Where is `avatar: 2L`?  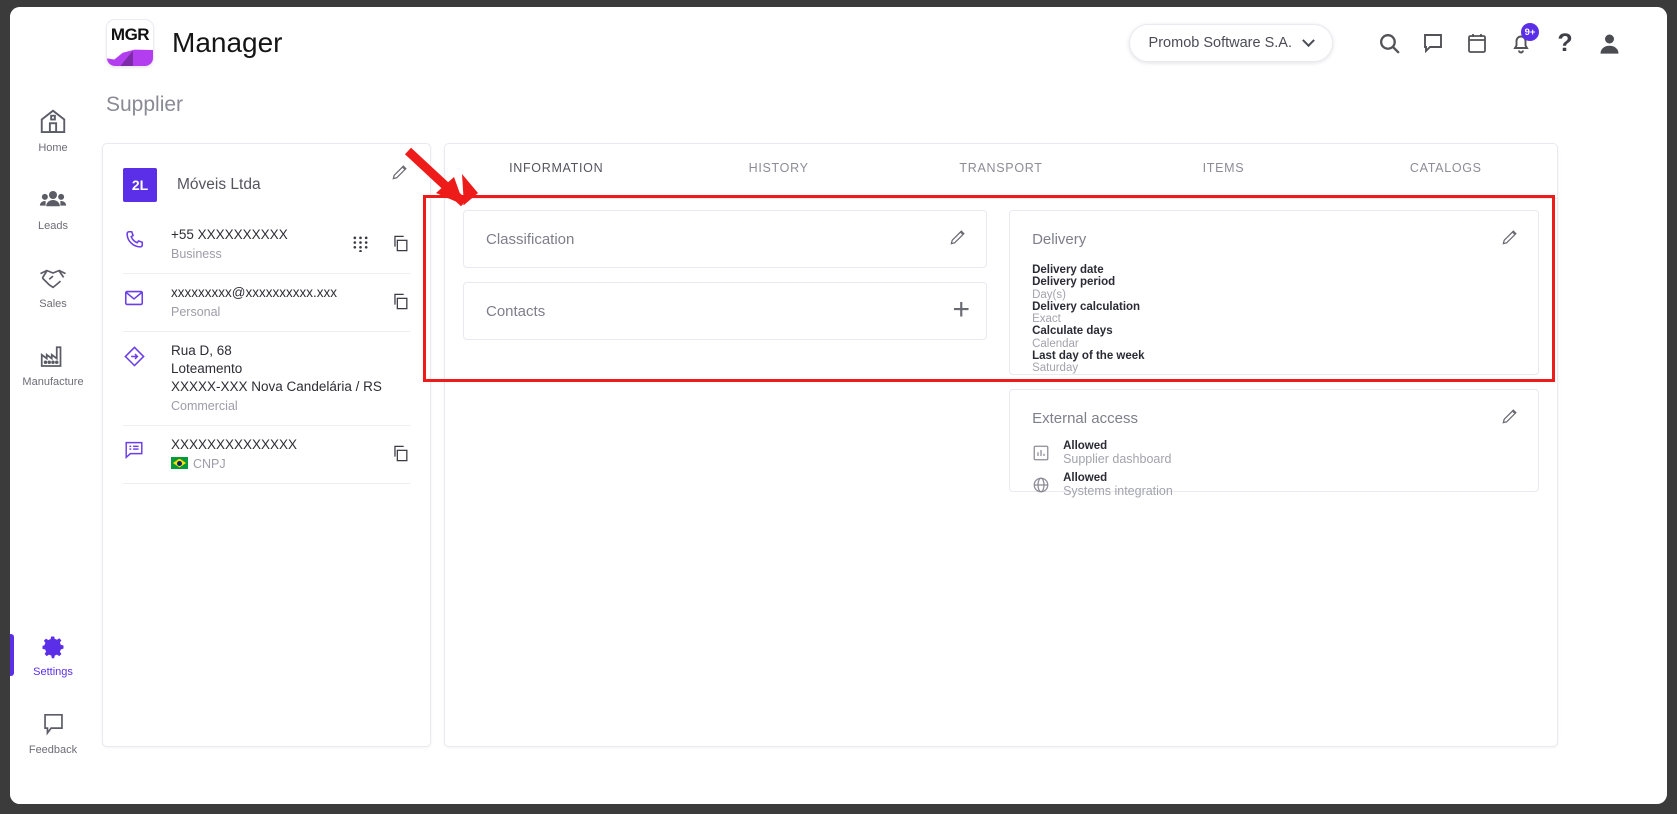 avatar: 2L is located at coordinates (140, 185).